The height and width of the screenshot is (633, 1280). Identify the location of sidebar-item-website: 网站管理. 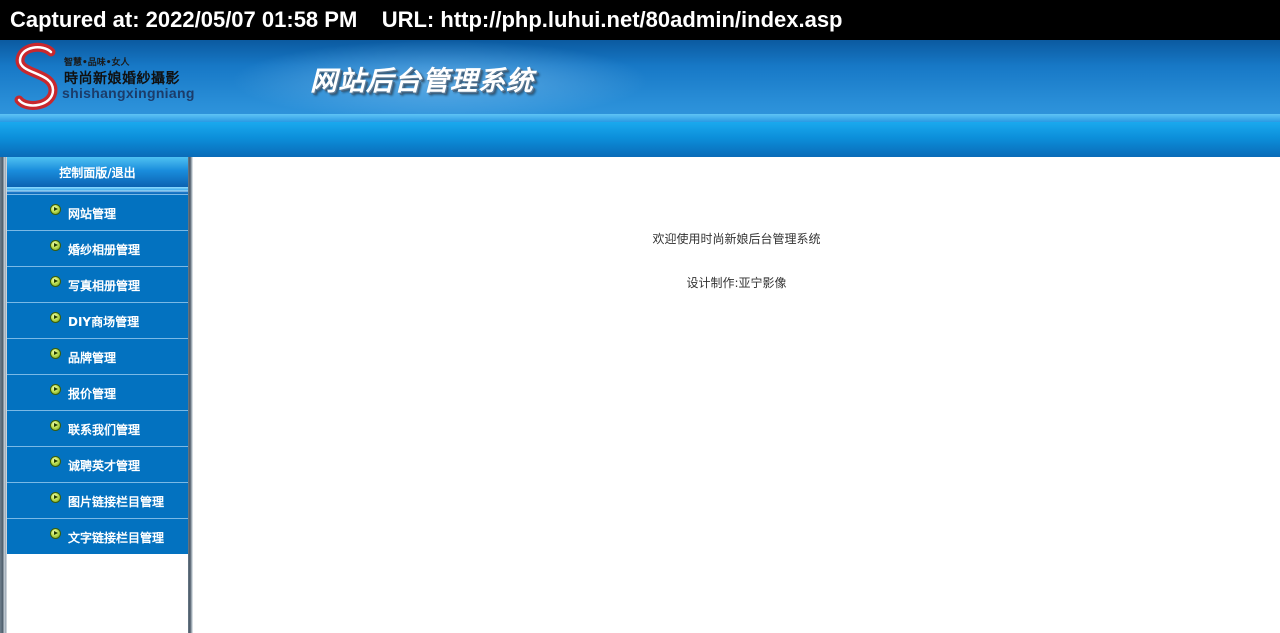
(97, 212).